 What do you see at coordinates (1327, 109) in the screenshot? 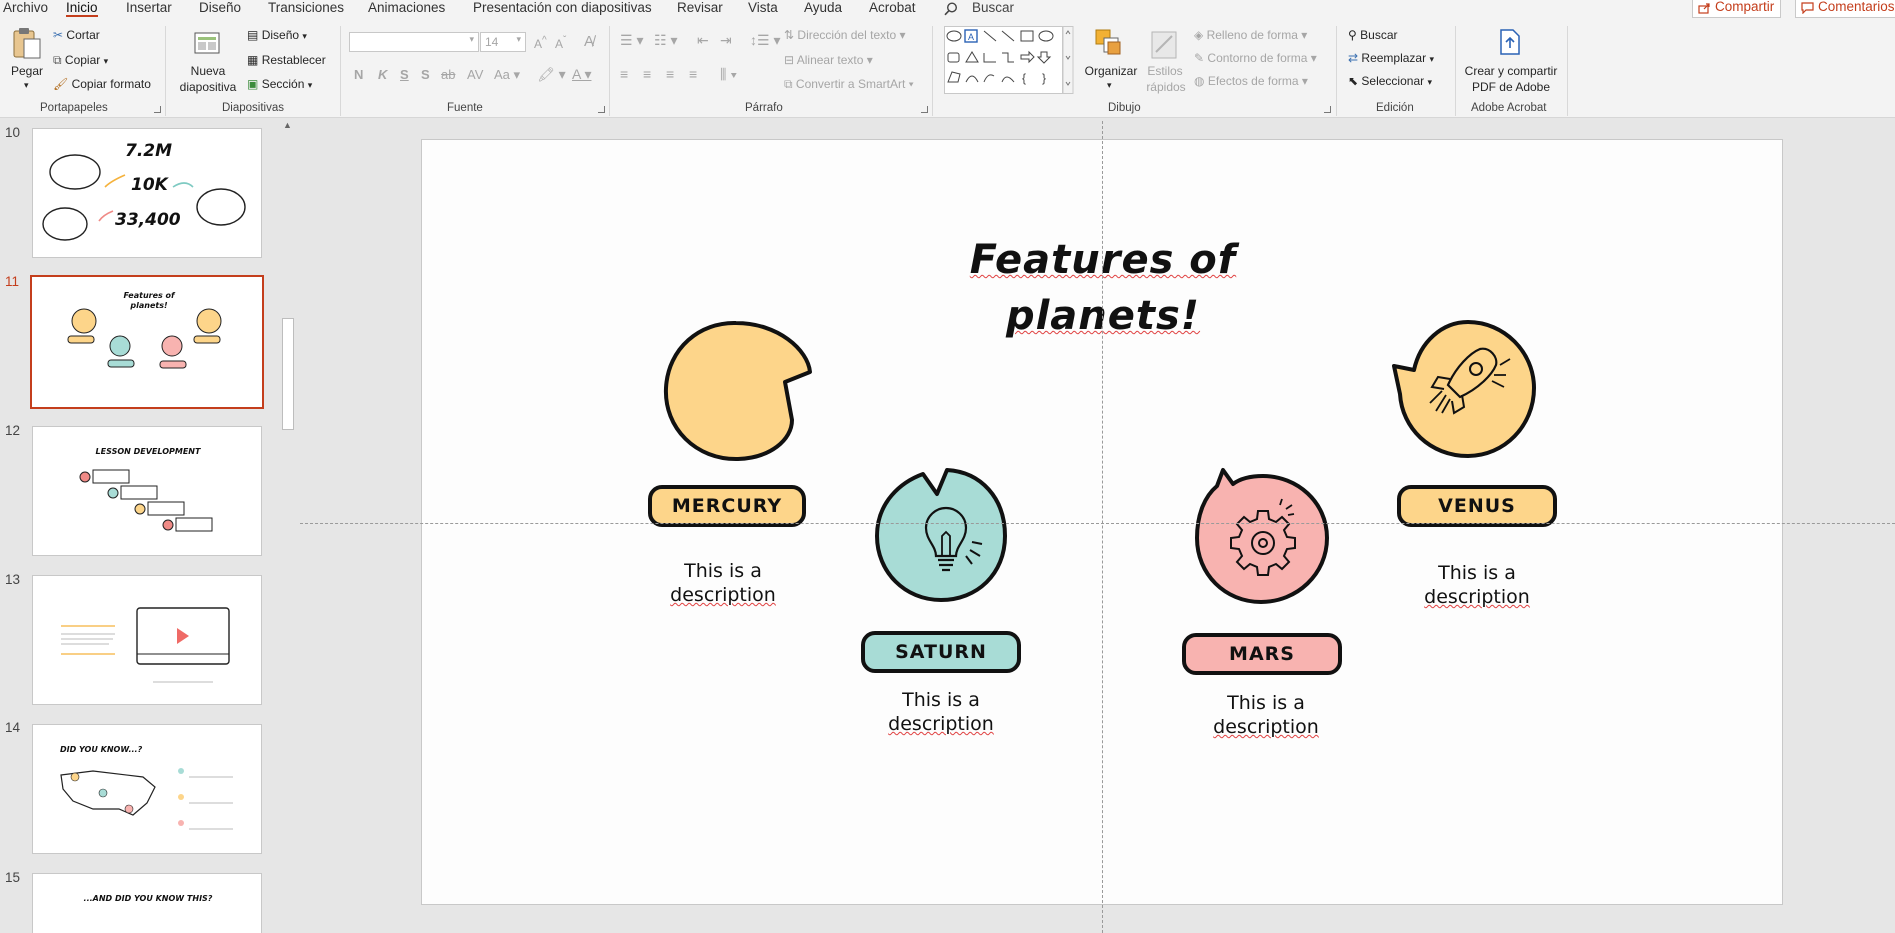
I see `dibujo-launcher-icon` at bounding box center [1327, 109].